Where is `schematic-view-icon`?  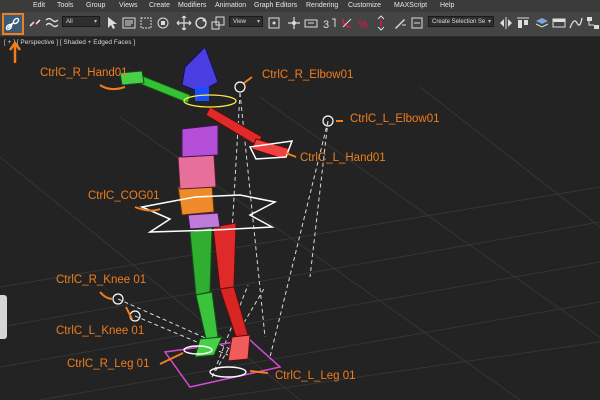 schematic-view-icon is located at coordinates (592, 23).